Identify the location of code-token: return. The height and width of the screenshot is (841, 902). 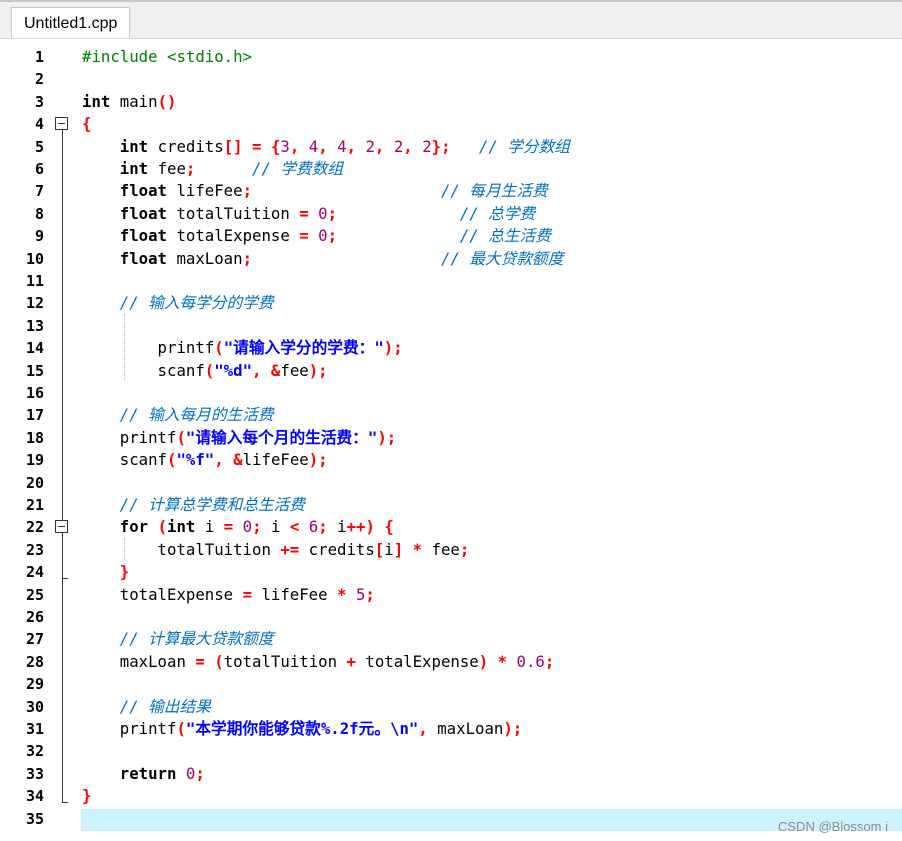
(148, 773).